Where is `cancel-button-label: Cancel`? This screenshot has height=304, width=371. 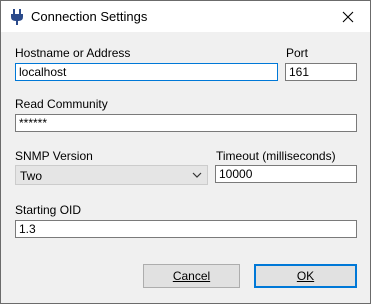
cancel-button-label: Cancel is located at coordinates (191, 276).